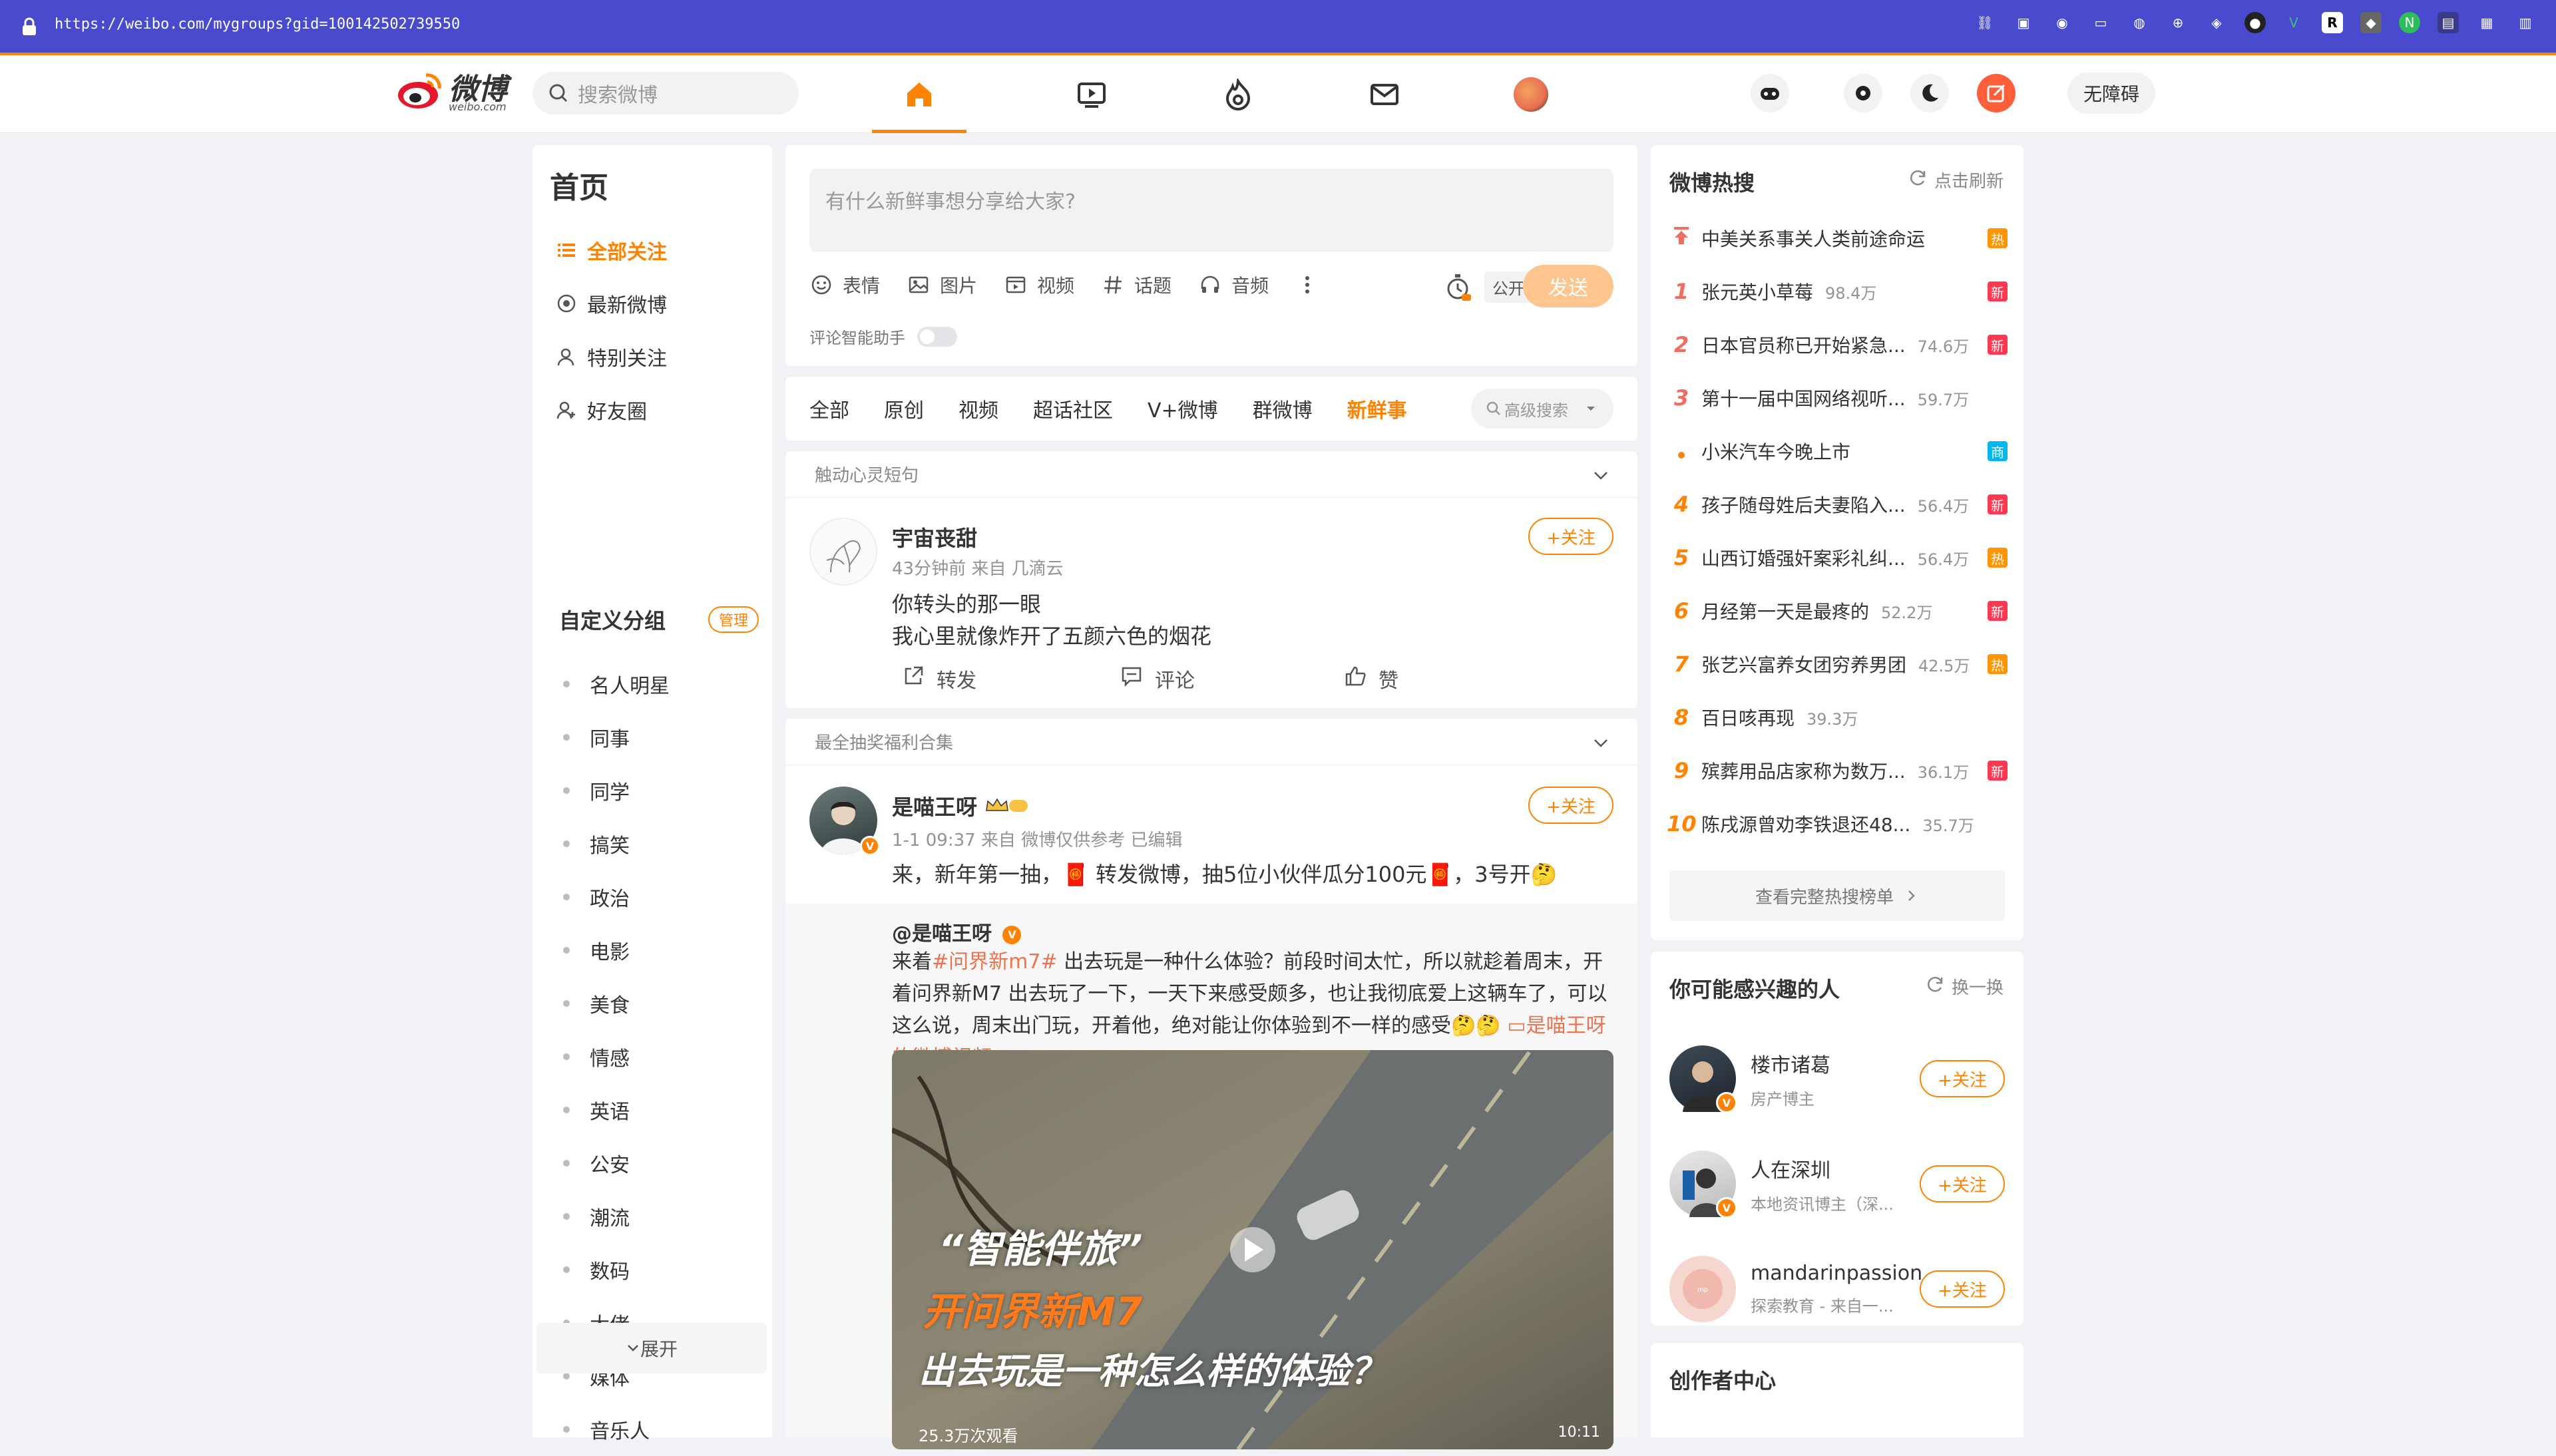 The image size is (2556, 1456). I want to click on view-full-hot-list-button: 查看完整热搜榜单, so click(1837, 895).